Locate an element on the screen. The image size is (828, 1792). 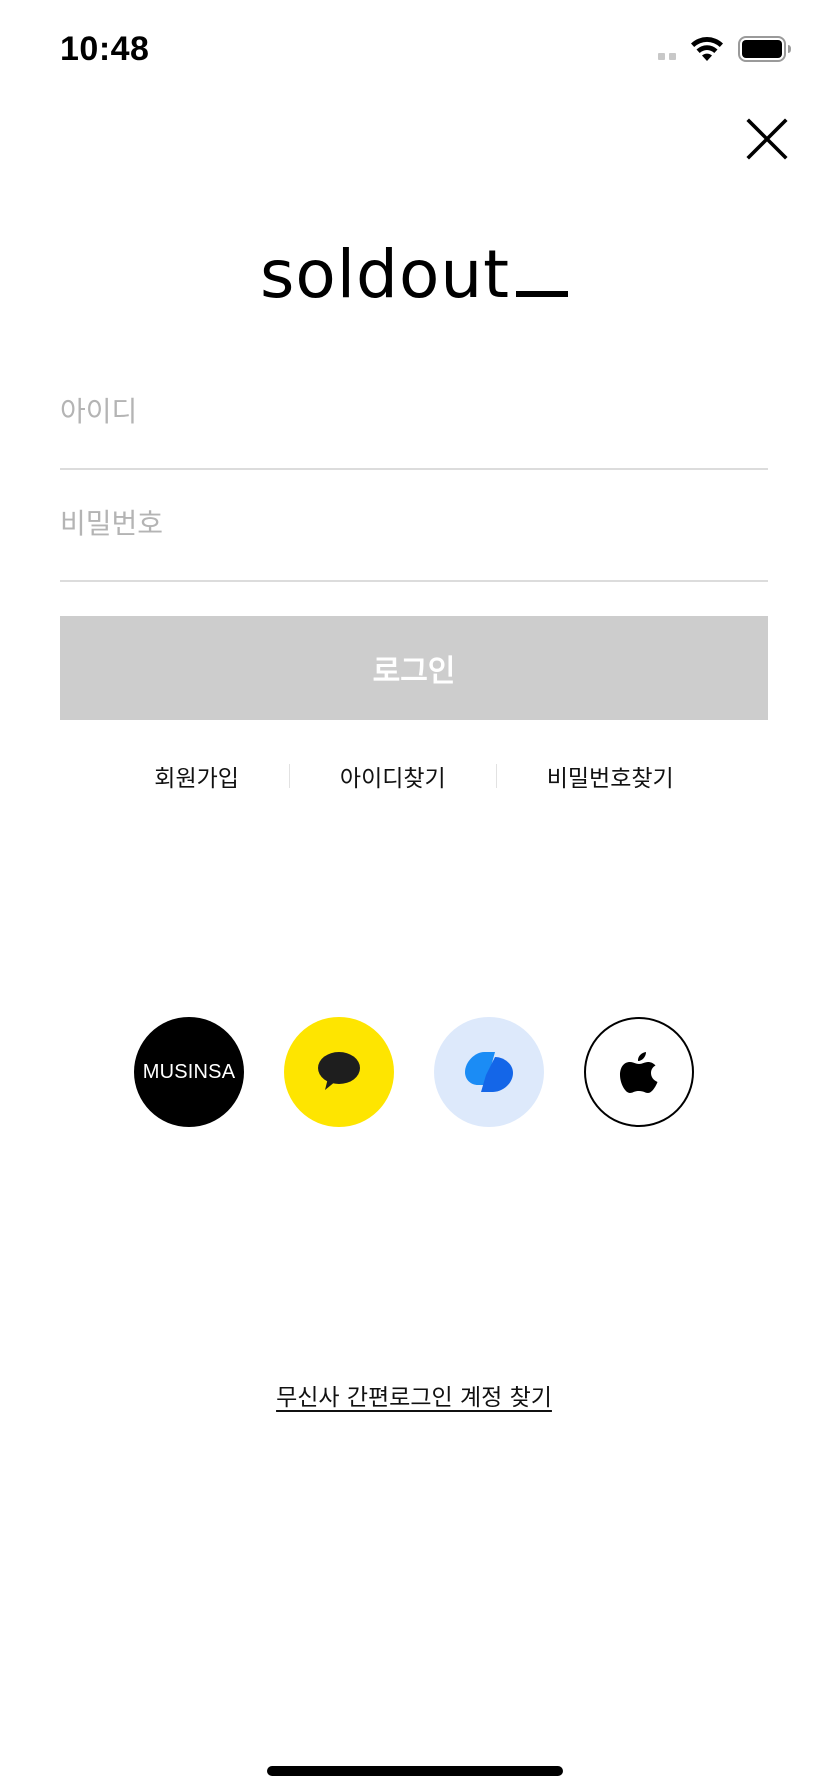
status-bar: 10:48 is located at coordinates (414, 50).